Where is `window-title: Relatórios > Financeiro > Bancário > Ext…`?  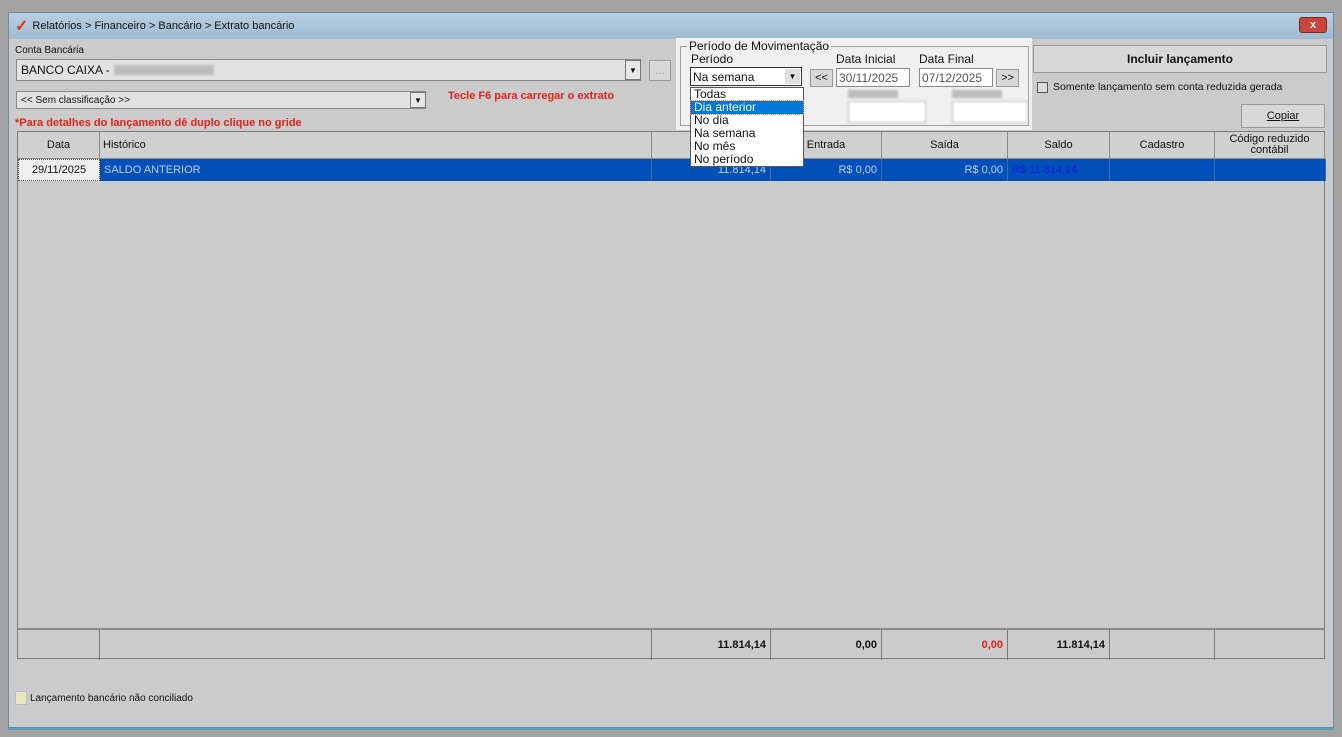 window-title: Relatórios > Financeiro > Bancário > Ext… is located at coordinates (163, 26).